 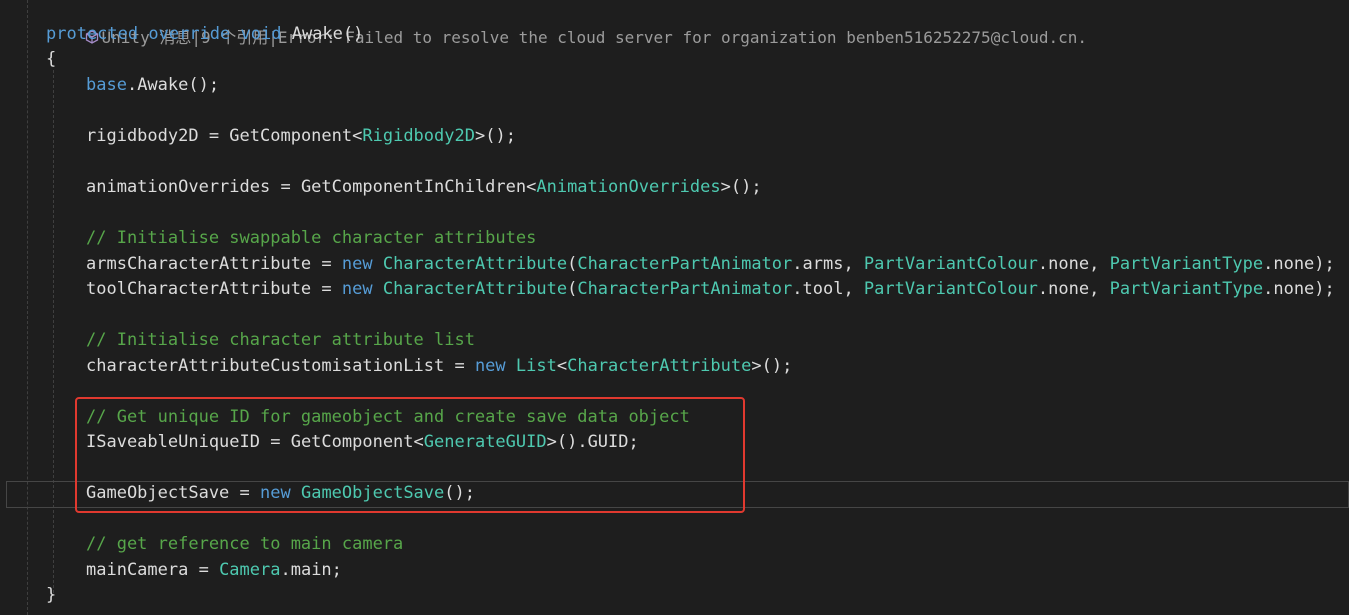 What do you see at coordinates (418, 136) in the screenshot?
I see `rigidbody-type: Rigidbody2D` at bounding box center [418, 136].